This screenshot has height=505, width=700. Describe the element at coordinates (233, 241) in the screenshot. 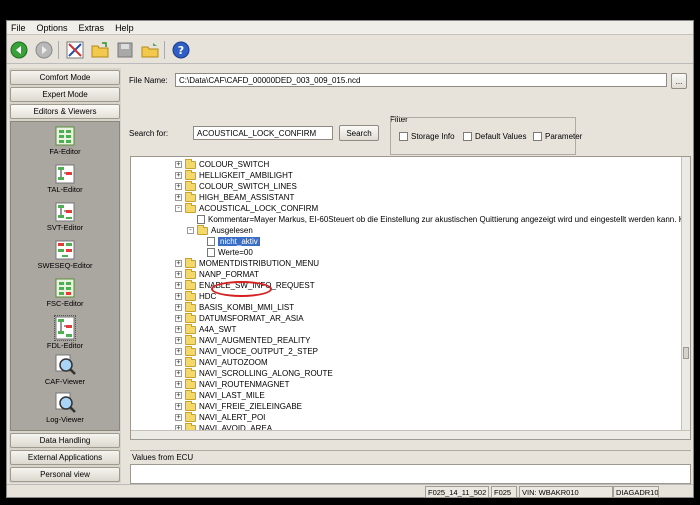

I see `tree-value-node-selected: nicht_aktiv` at that location.